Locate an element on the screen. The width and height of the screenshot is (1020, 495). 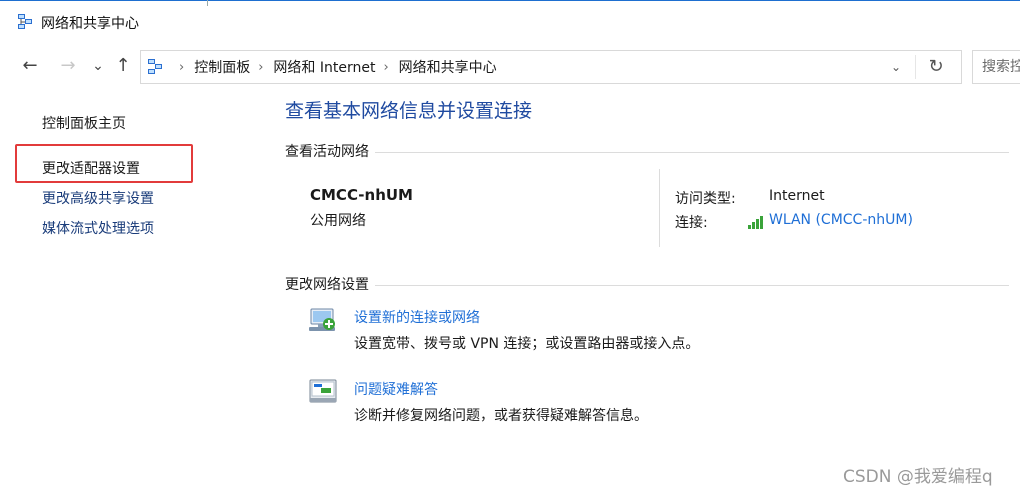
setup-connection-description: 设置宽带、拨号或 VPN 连接；或设置路由器或接入点。 is located at coordinates (527, 344).